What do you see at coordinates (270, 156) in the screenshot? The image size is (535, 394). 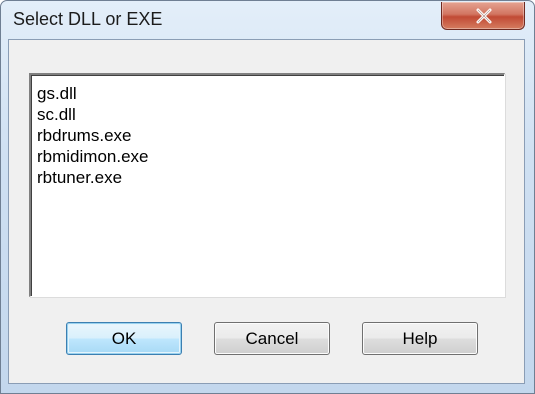 I see `list-item: rbmidimon.exe` at bounding box center [270, 156].